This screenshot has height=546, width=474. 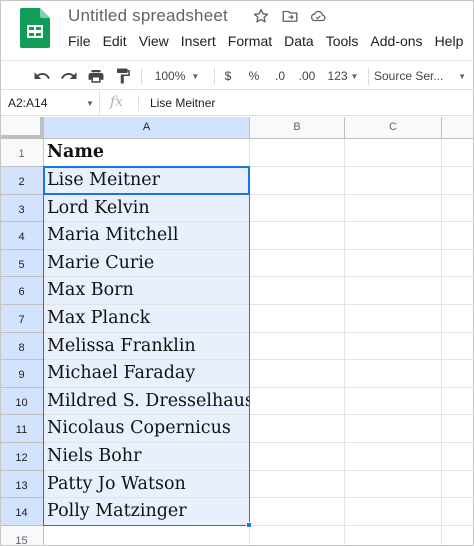 What do you see at coordinates (22, 181) in the screenshot?
I see `row-header-2: 2` at bounding box center [22, 181].